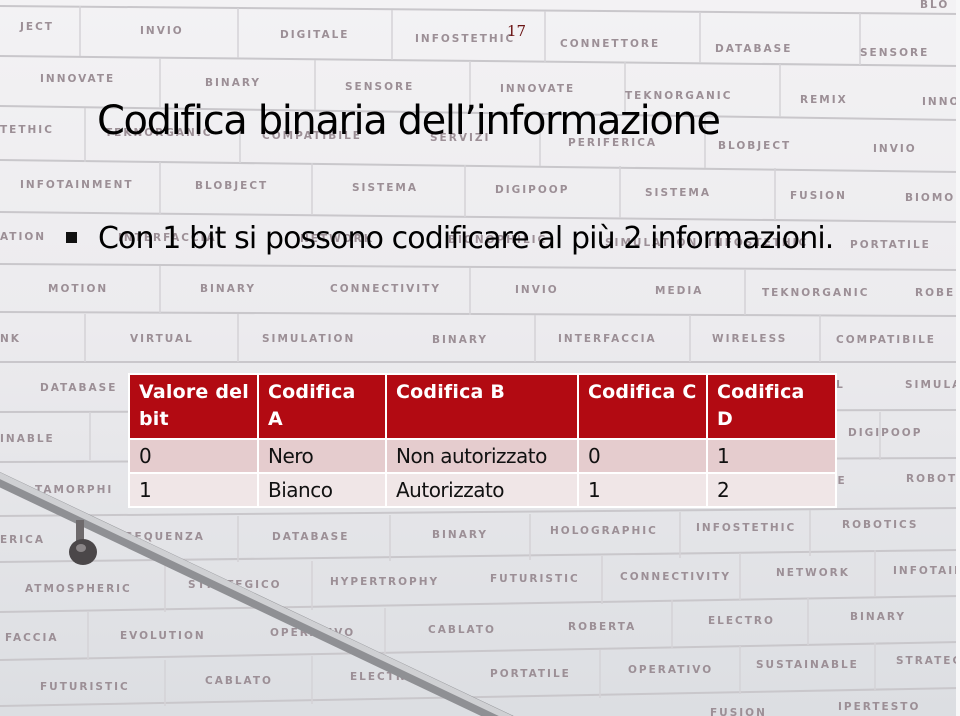 The image size is (960, 716). I want to click on wall-word: NK, so click(10, 339).